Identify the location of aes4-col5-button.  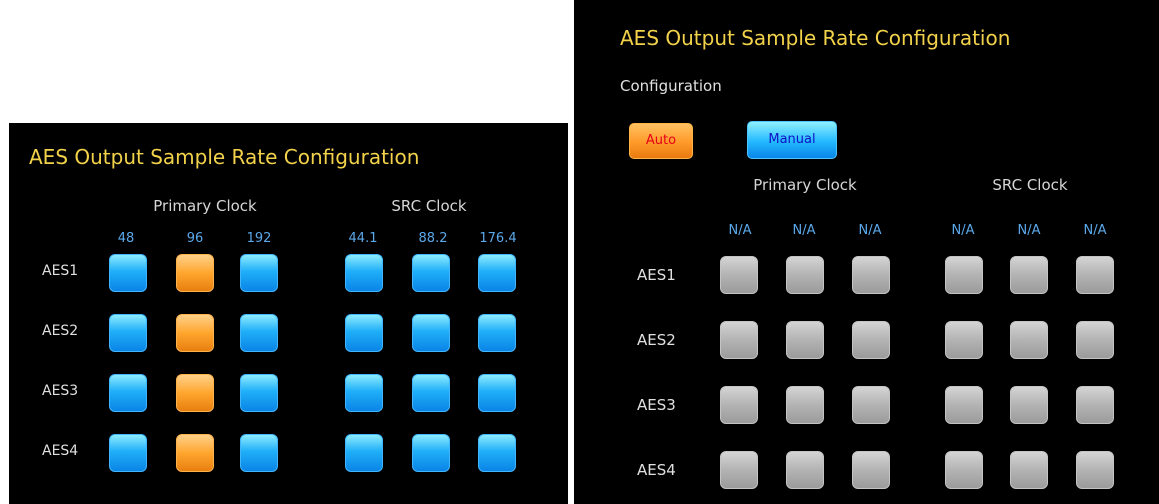
(1029, 470).